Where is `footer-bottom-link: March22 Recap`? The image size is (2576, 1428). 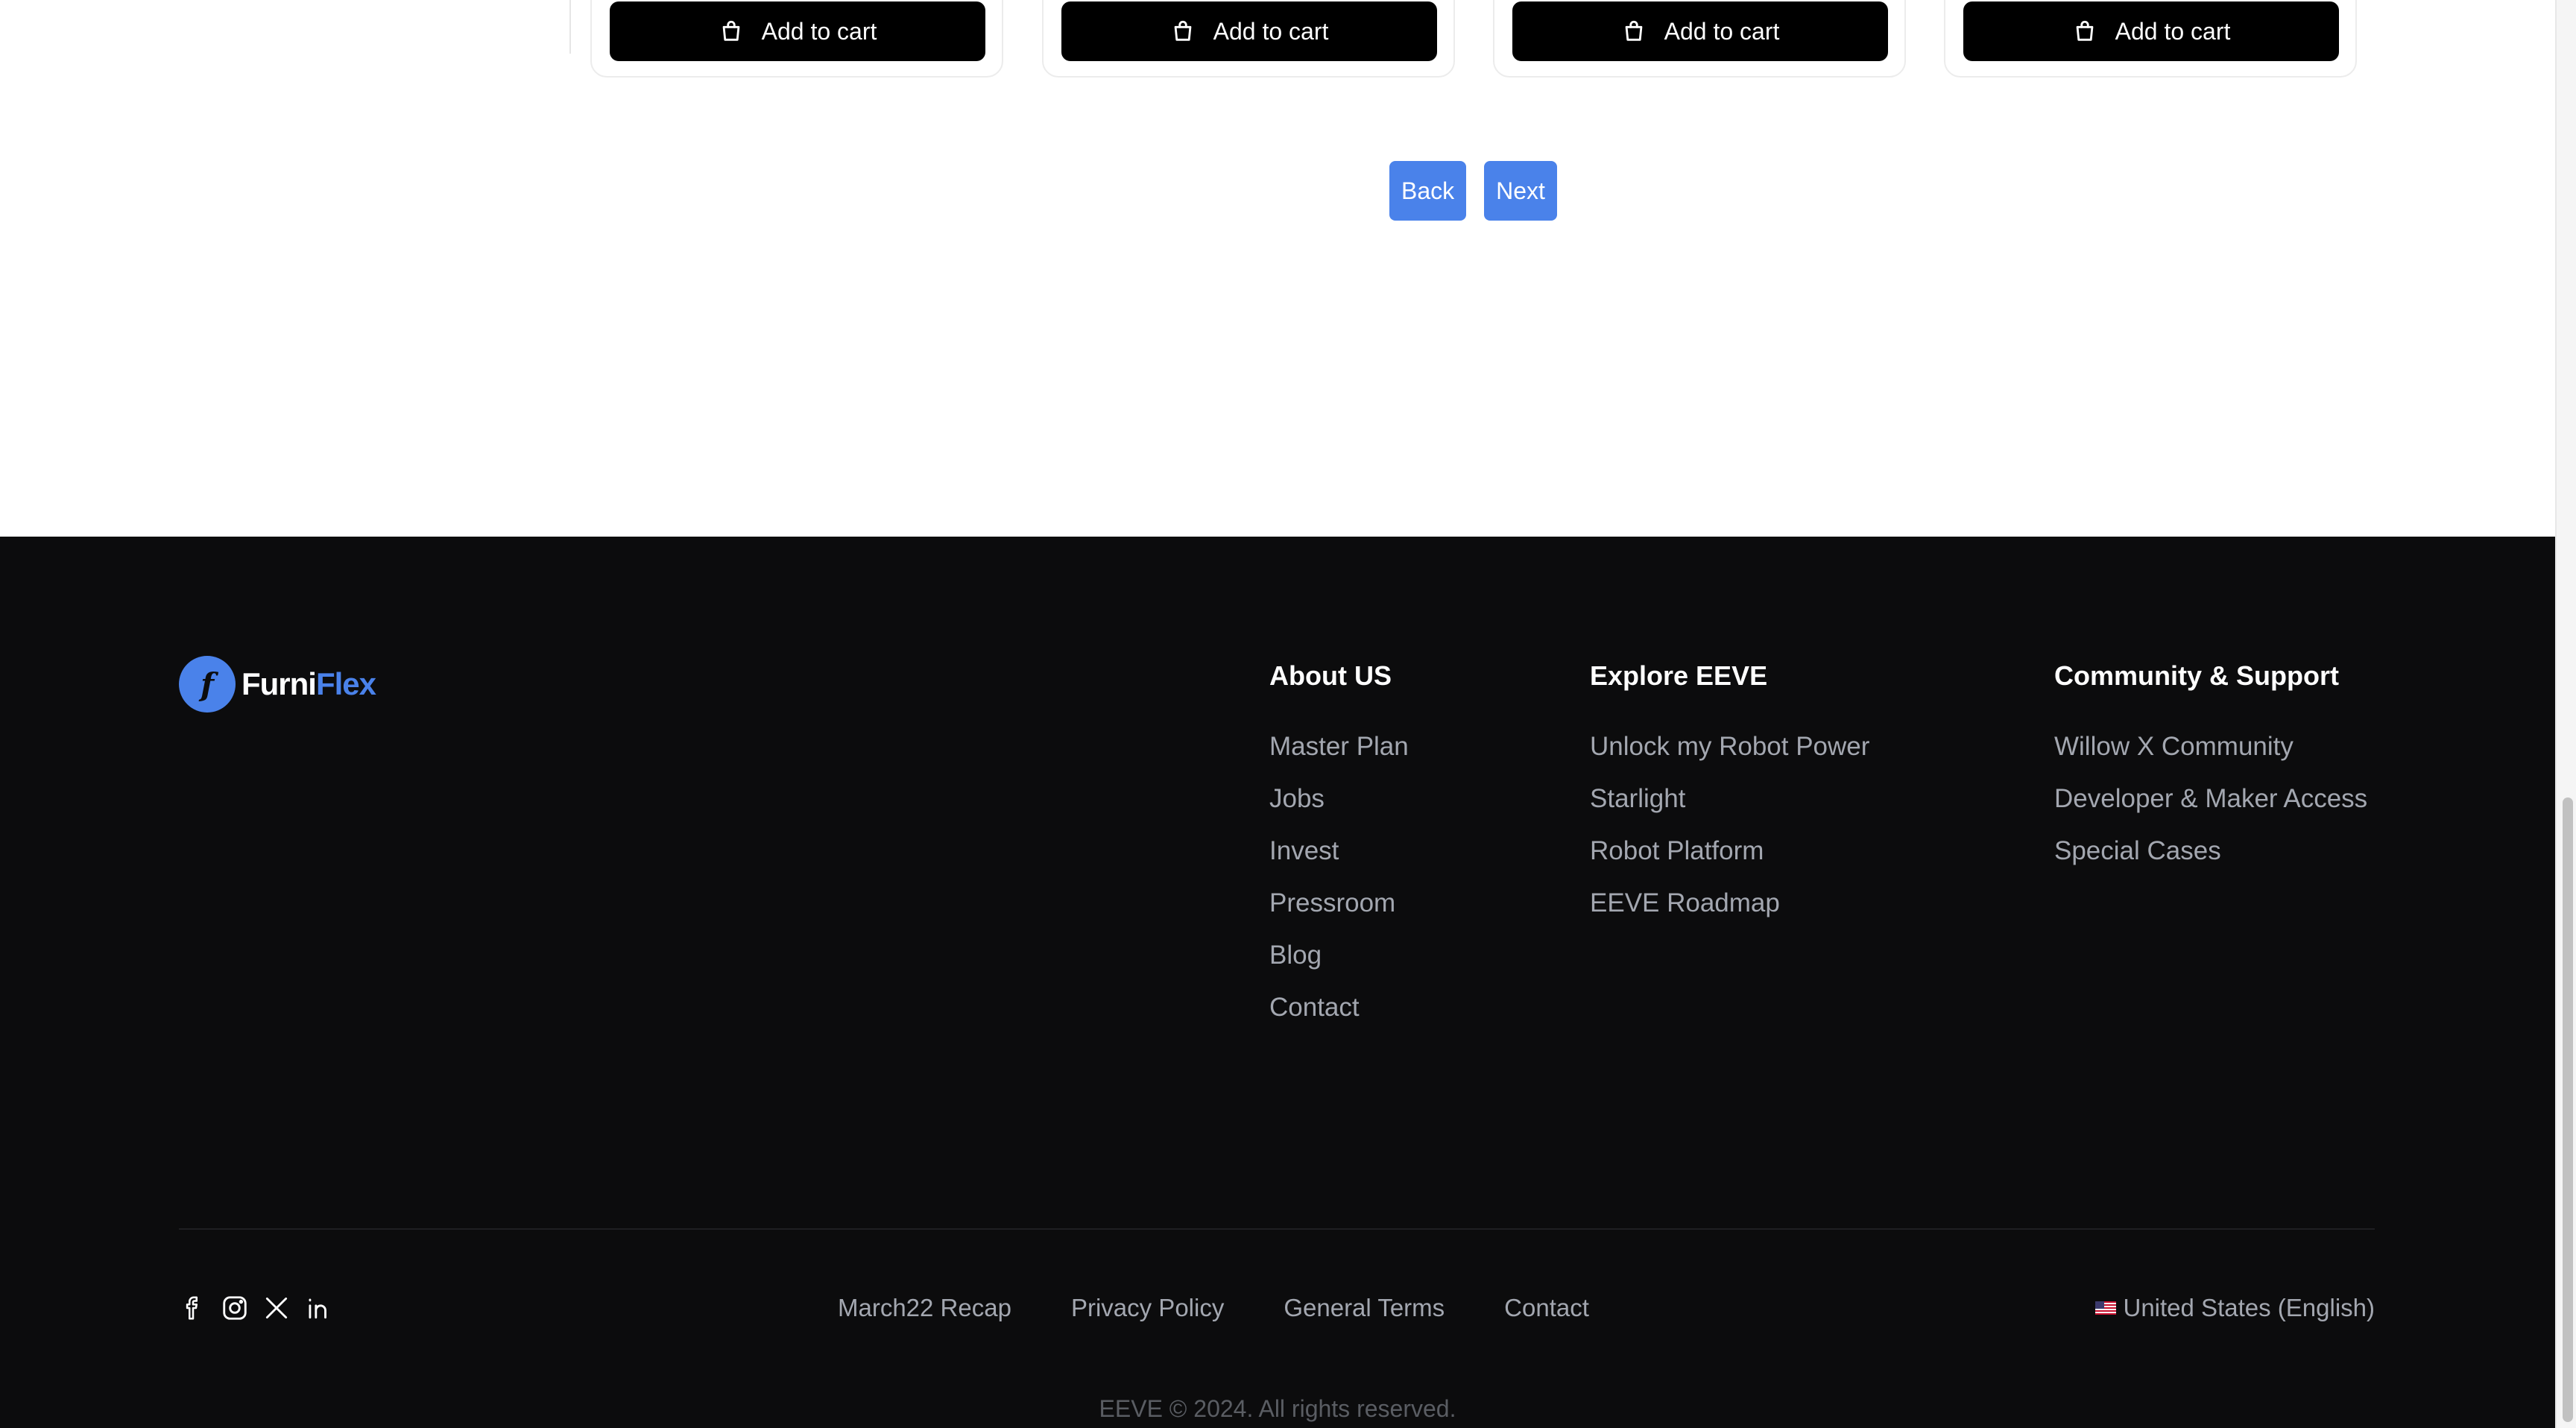
footer-bottom-link: March22 Recap is located at coordinates (925, 1308).